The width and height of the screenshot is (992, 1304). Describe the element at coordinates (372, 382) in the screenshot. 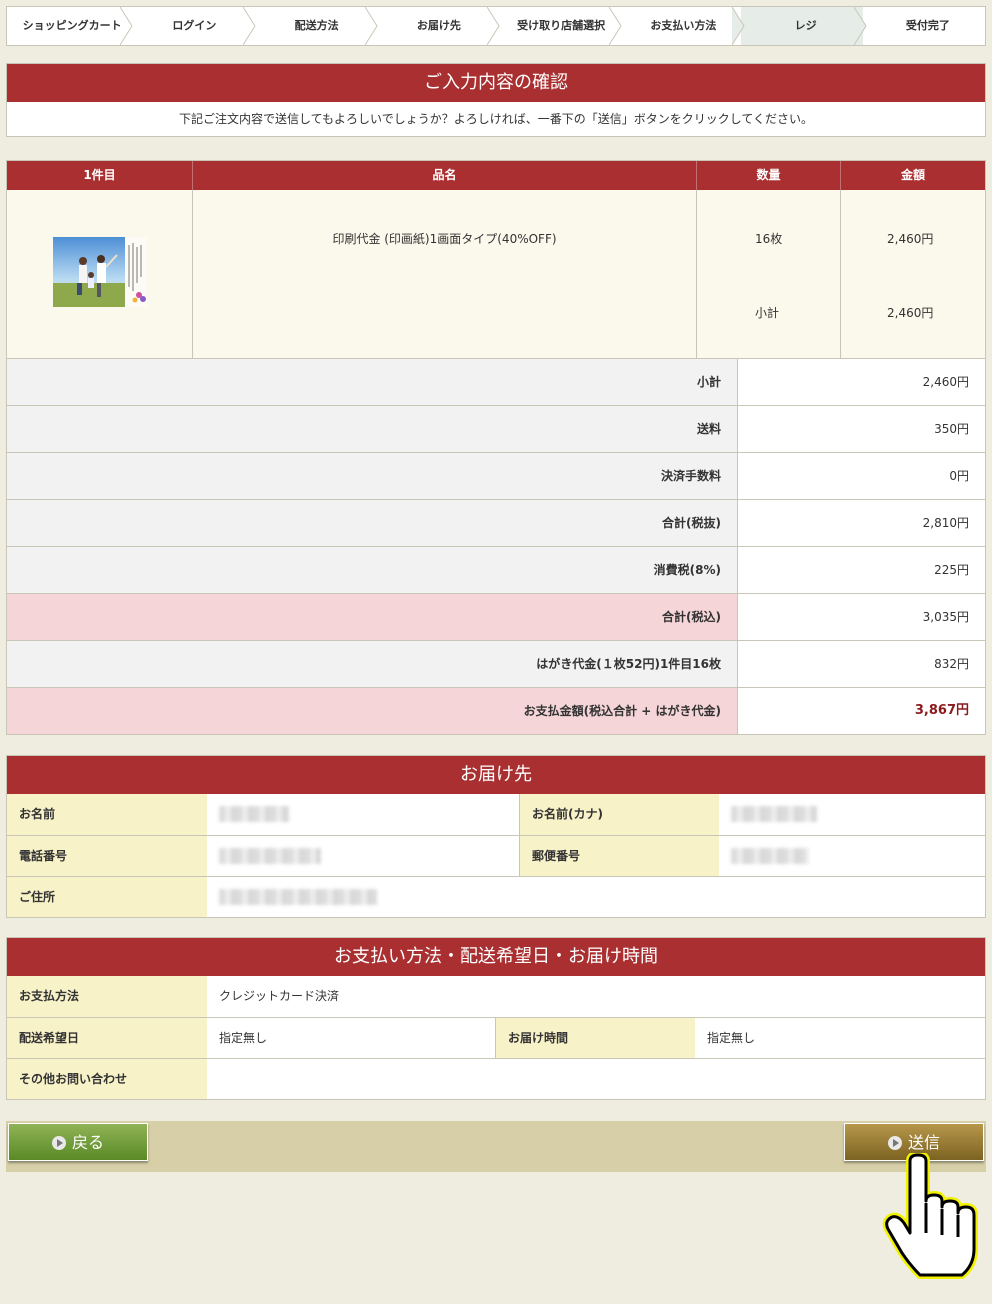

I see `summary-label: 小計` at that location.